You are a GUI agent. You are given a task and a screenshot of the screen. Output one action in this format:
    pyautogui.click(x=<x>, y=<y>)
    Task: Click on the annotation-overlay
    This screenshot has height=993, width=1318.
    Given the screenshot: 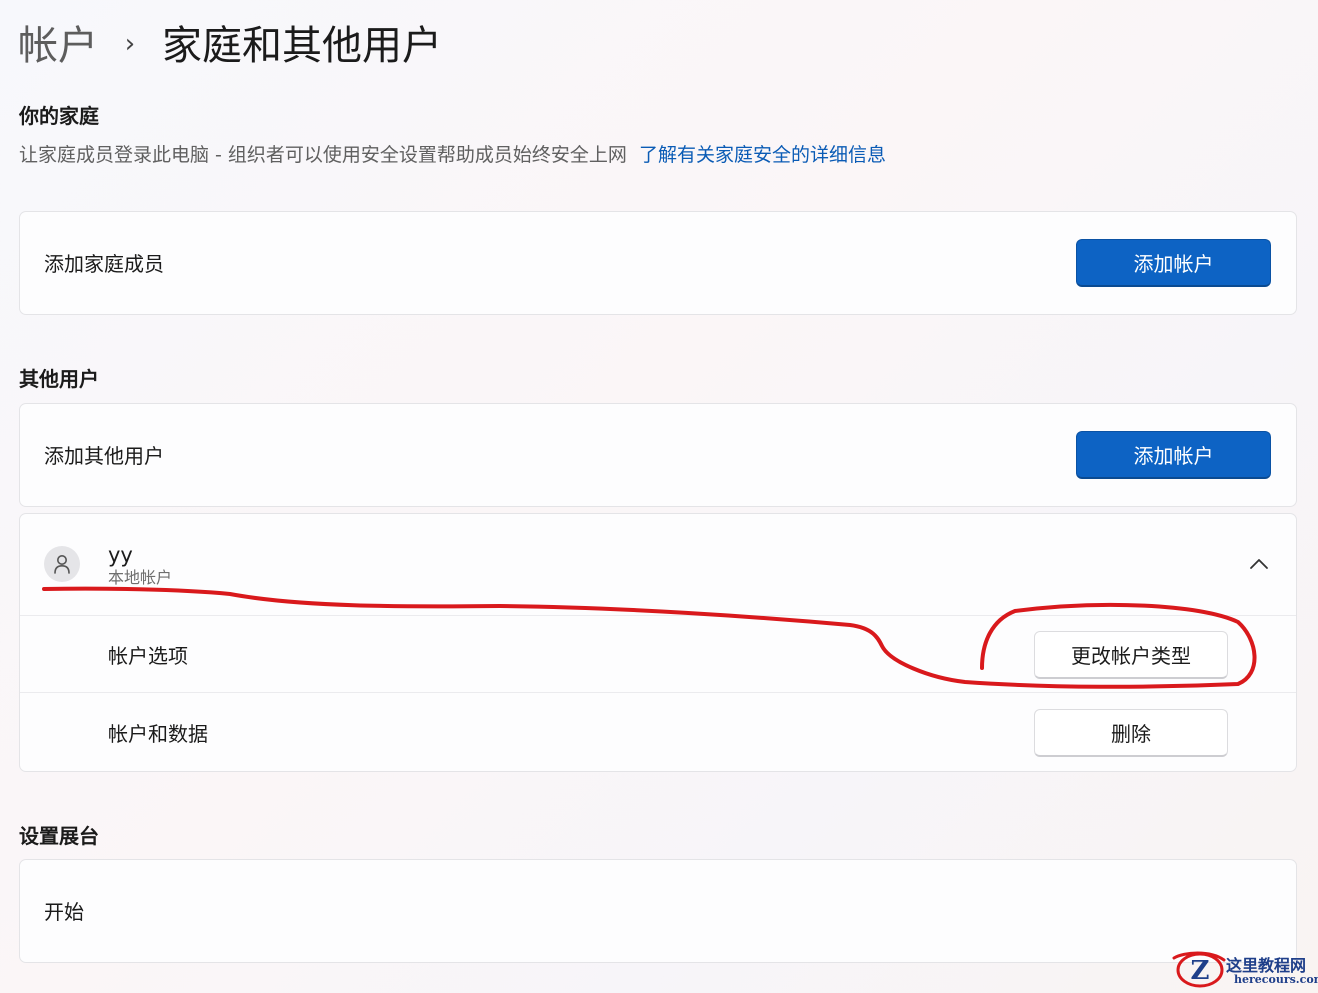 What is the action you would take?
    pyautogui.click(x=649, y=637)
    